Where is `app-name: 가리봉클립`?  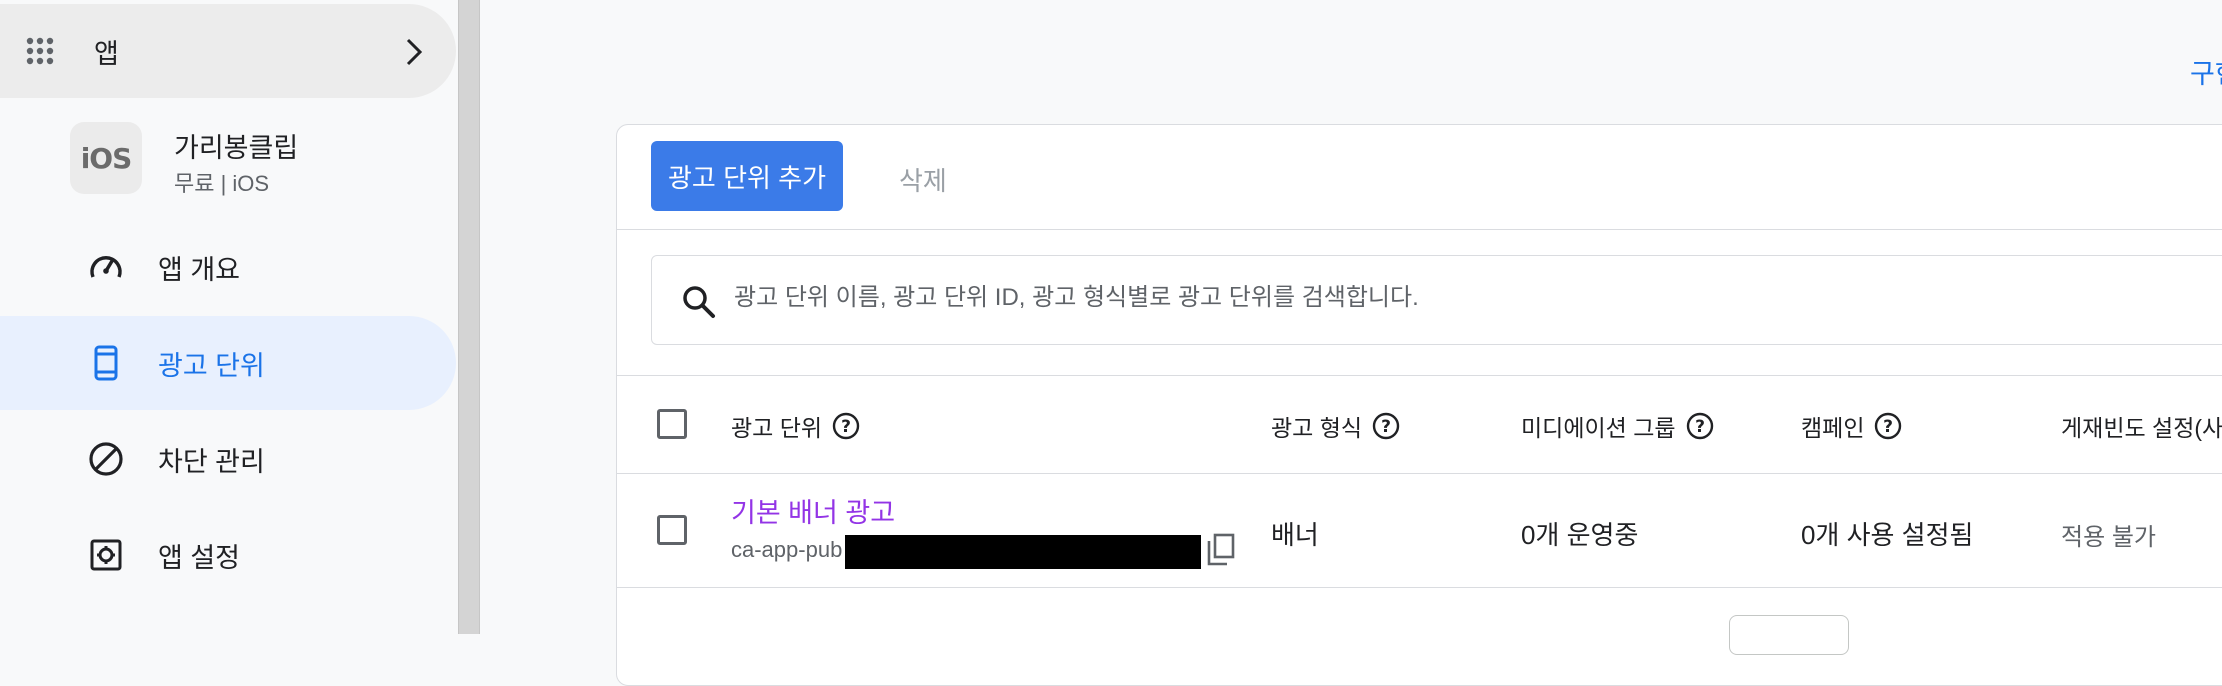 app-name: 가리봉클립 is located at coordinates (236, 148).